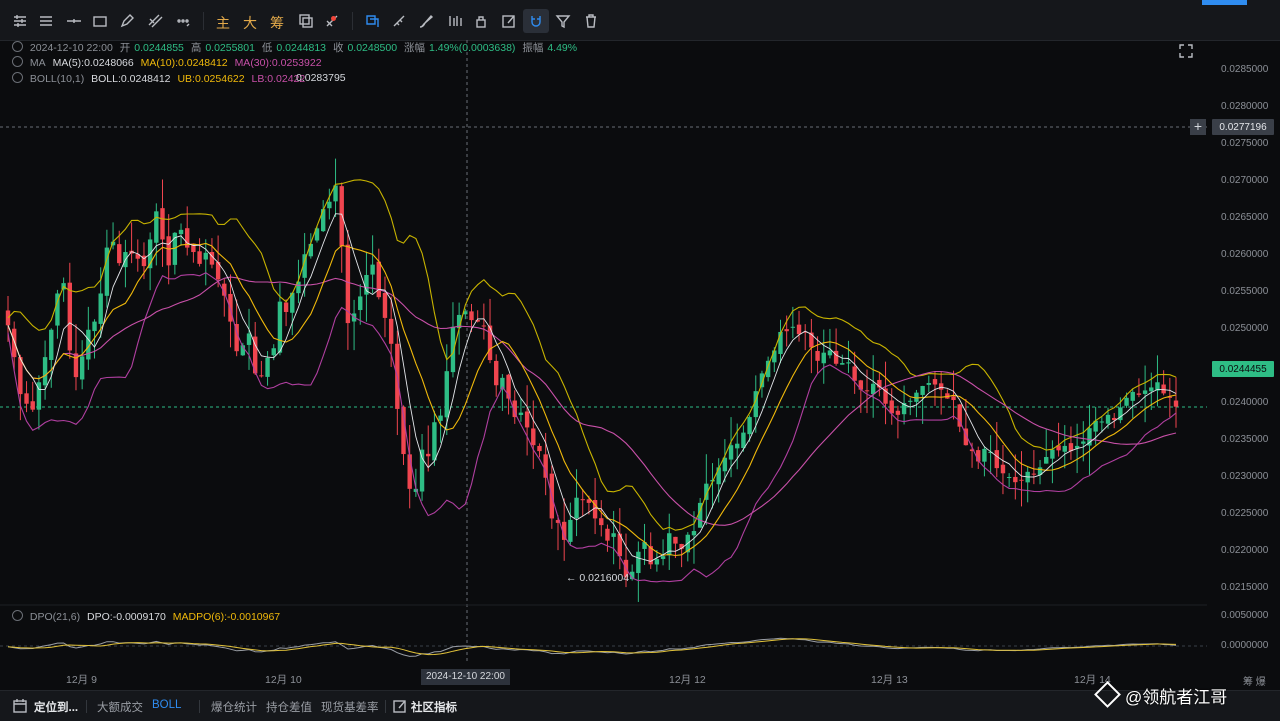 The image size is (1280, 721). Describe the element at coordinates (455, 21) in the screenshot. I see `compare-icon` at that location.